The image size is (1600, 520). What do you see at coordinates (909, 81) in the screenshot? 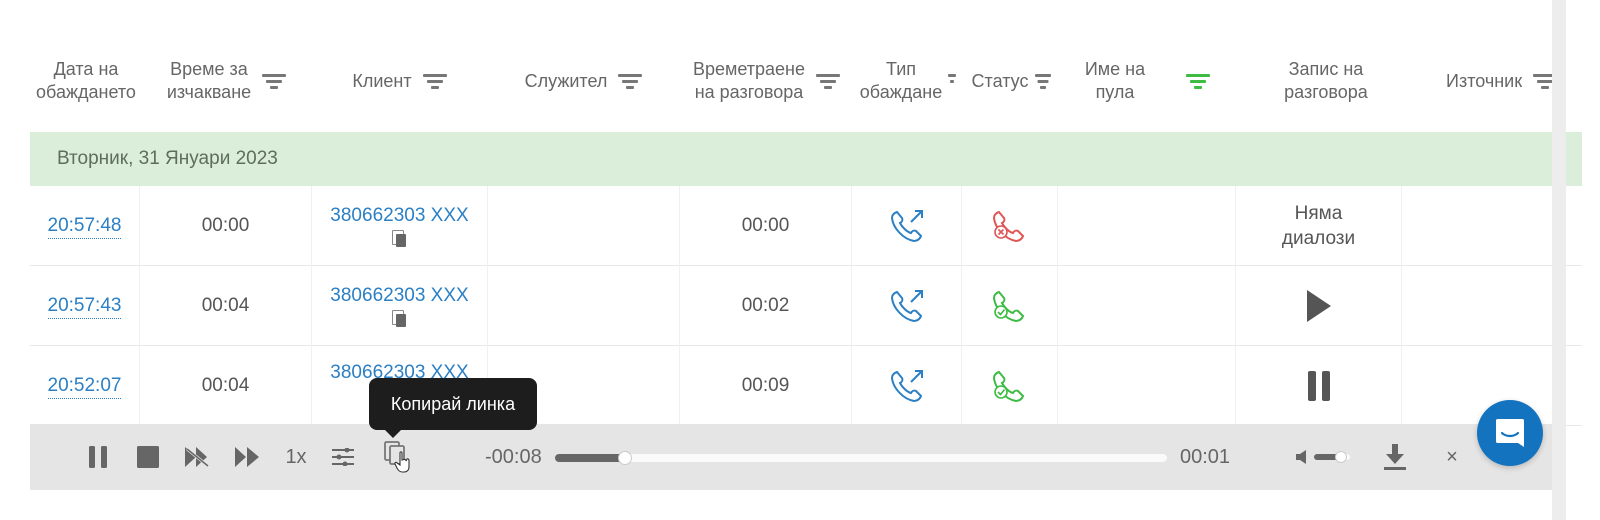
I see `col-call-type: Тип обаждане` at bounding box center [909, 81].